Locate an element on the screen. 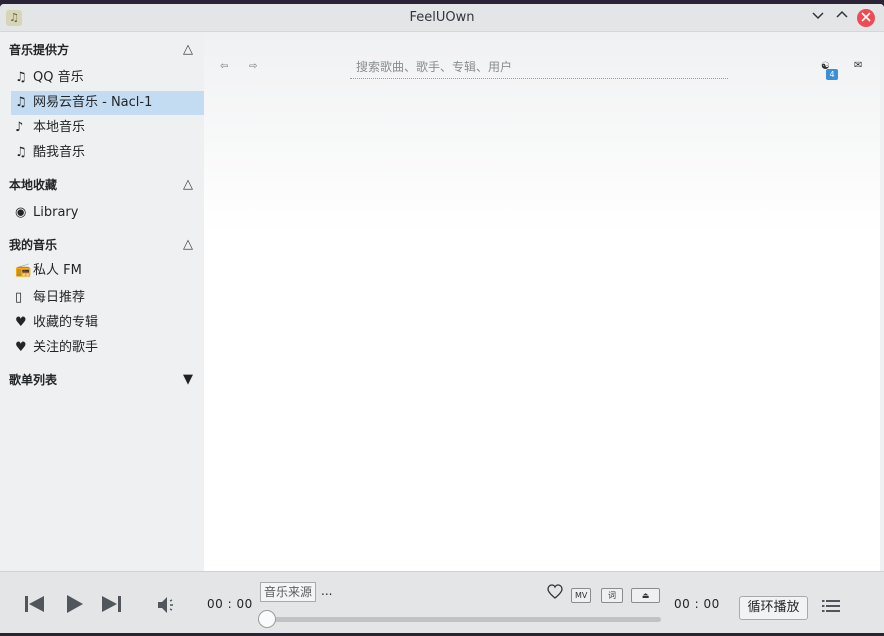 The width and height of the screenshot is (884, 636). notification-badge: 4 is located at coordinates (832, 74).